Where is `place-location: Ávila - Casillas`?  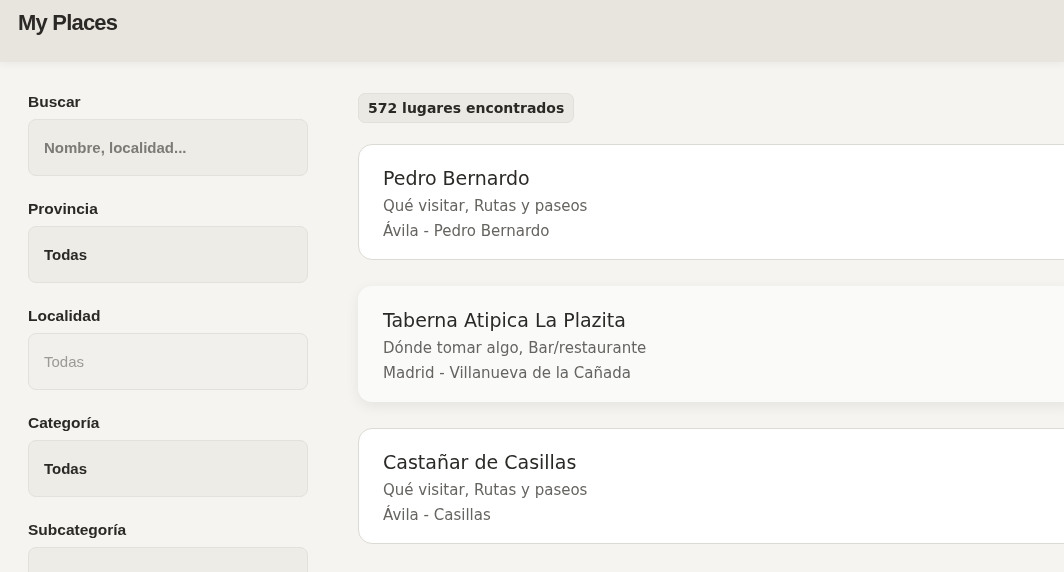 place-location: Ávila - Casillas is located at coordinates (437, 515).